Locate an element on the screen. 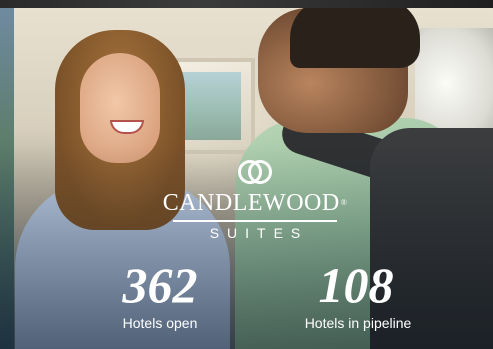 This screenshot has height=349, width=493. registered-mark: ® is located at coordinates (344, 202).